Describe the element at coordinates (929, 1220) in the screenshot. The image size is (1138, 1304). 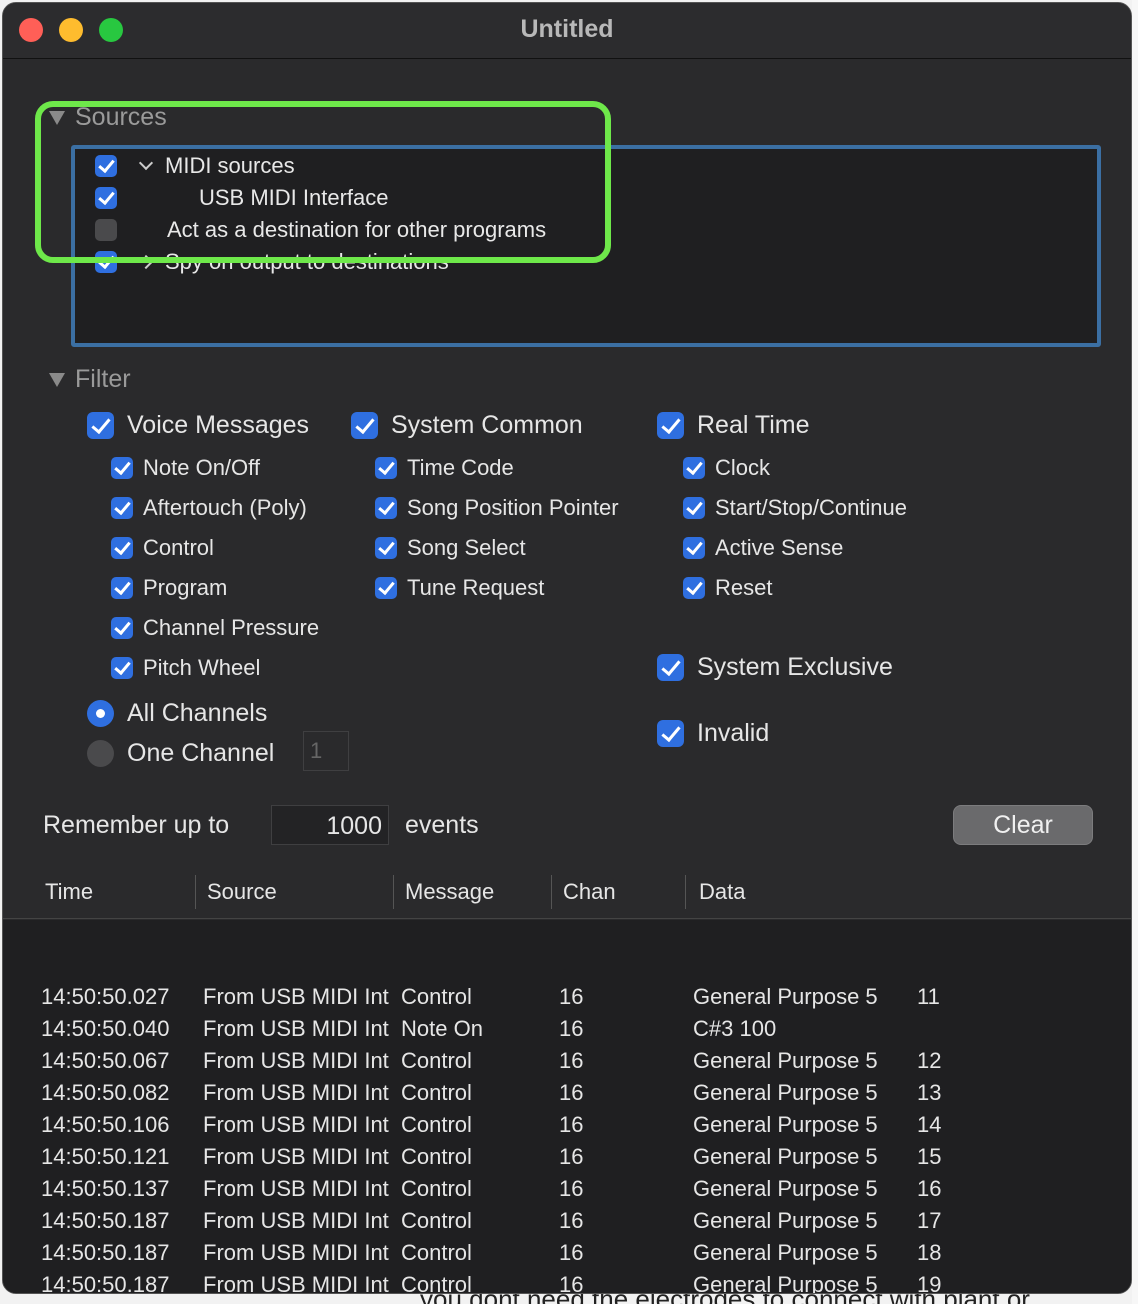
I see `cell-data-value: 17` at that location.